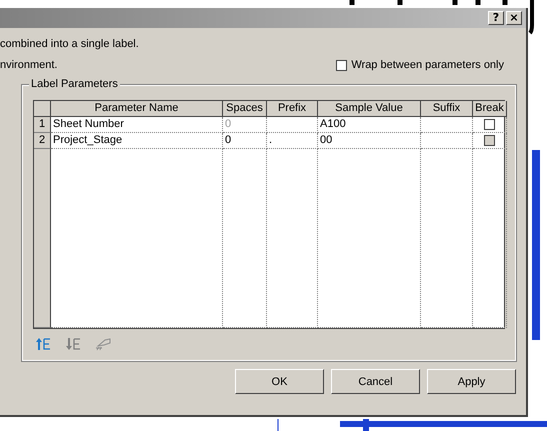  Describe the element at coordinates (69, 44) in the screenshot. I see `description-text: combined into a single label.` at that location.